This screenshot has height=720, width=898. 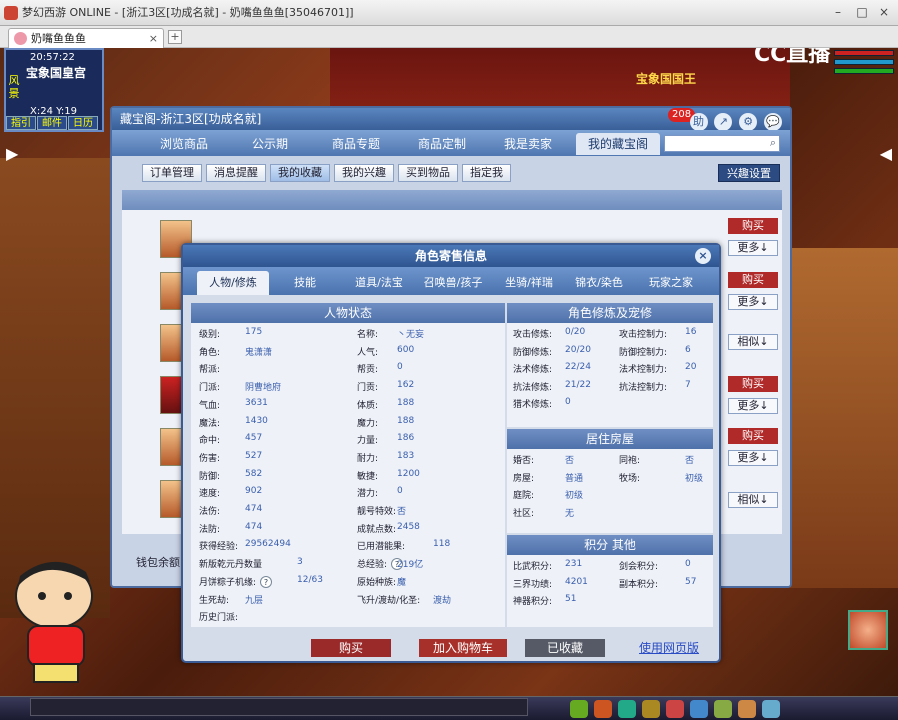 I want to click on stat-label: 防御:, so click(x=210, y=476).